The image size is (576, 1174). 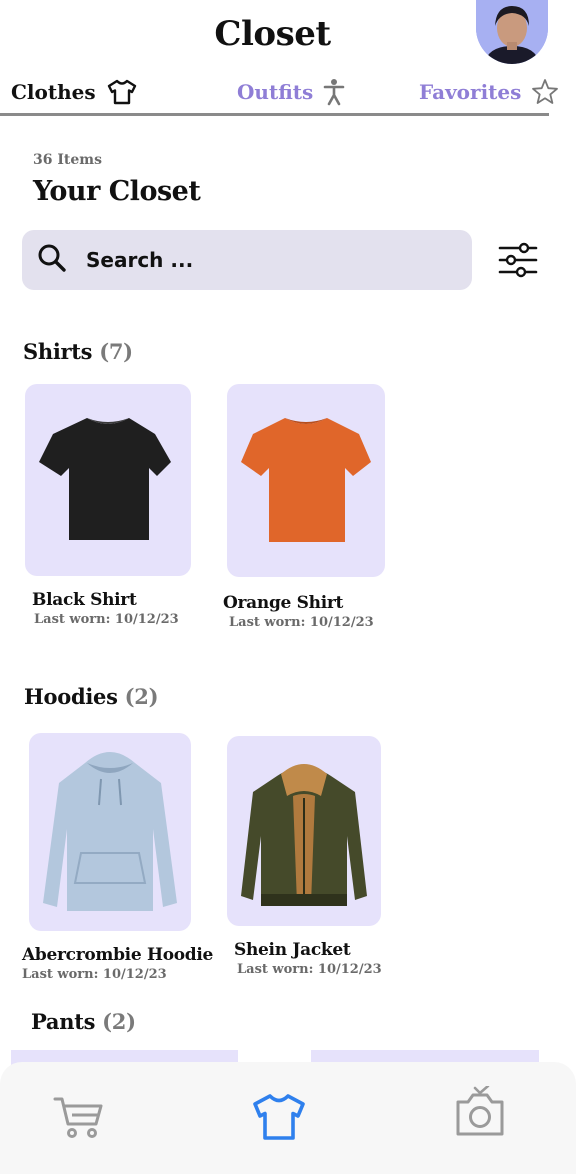 What do you see at coordinates (53, 92) in the screenshot?
I see `tab-clothes-label: Clothes` at bounding box center [53, 92].